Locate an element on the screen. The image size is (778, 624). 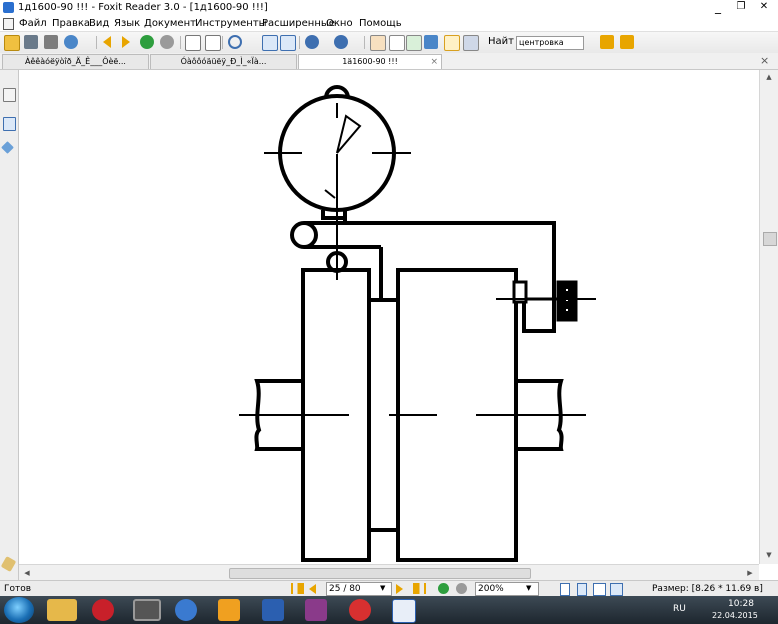
previous-view-icon is located at coordinates (107, 42).